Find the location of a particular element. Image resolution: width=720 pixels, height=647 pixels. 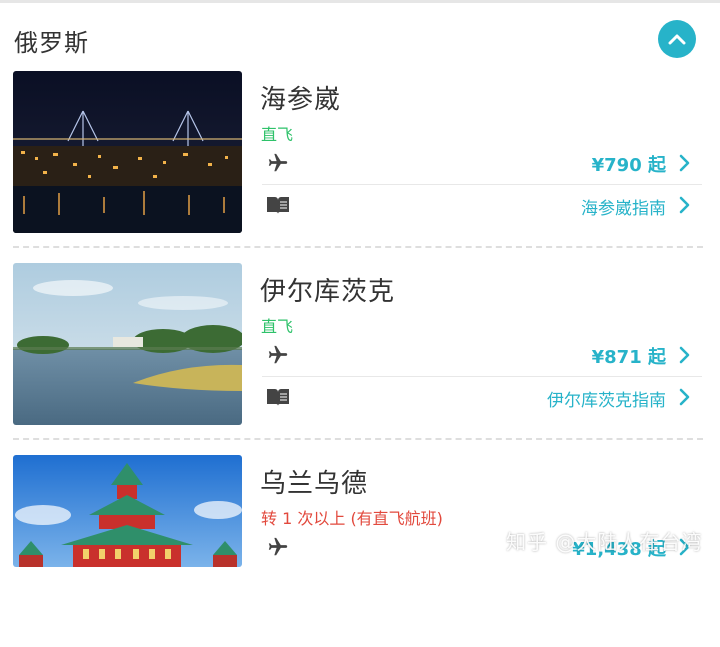

guide-link: 海参崴指南 is located at coordinates (623, 206).